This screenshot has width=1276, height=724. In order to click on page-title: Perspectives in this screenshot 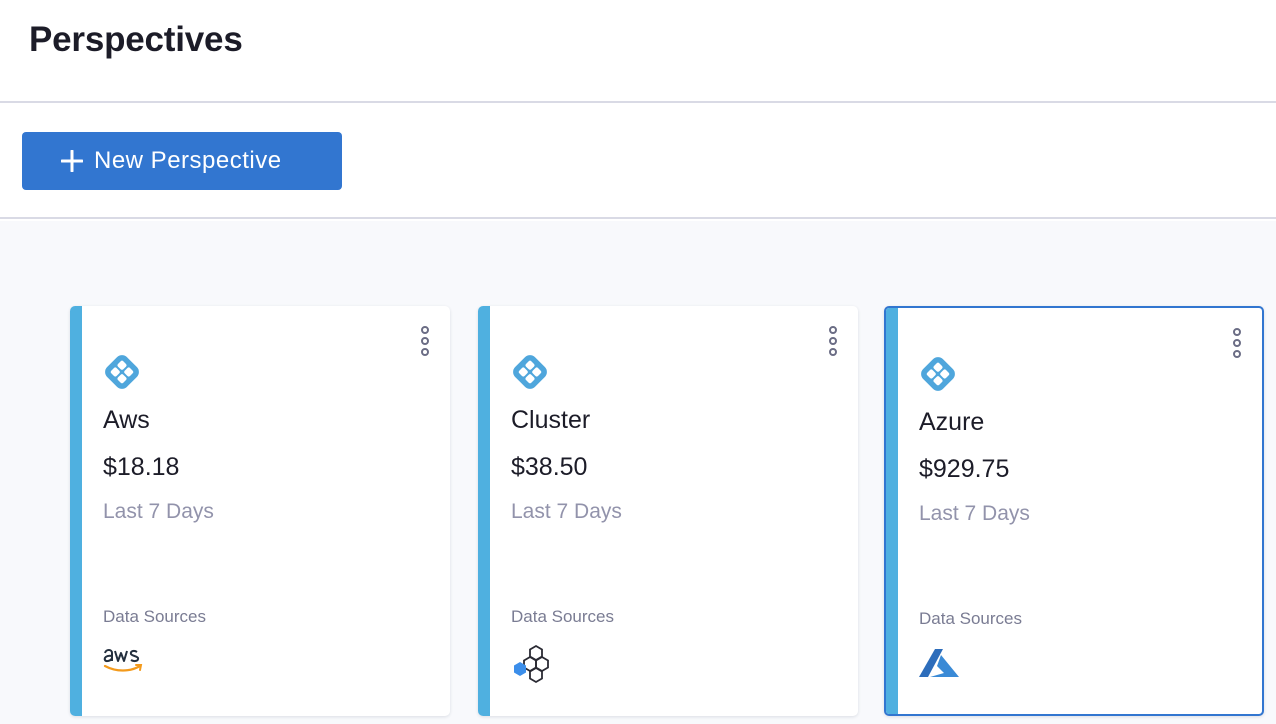, I will do `click(136, 39)`.